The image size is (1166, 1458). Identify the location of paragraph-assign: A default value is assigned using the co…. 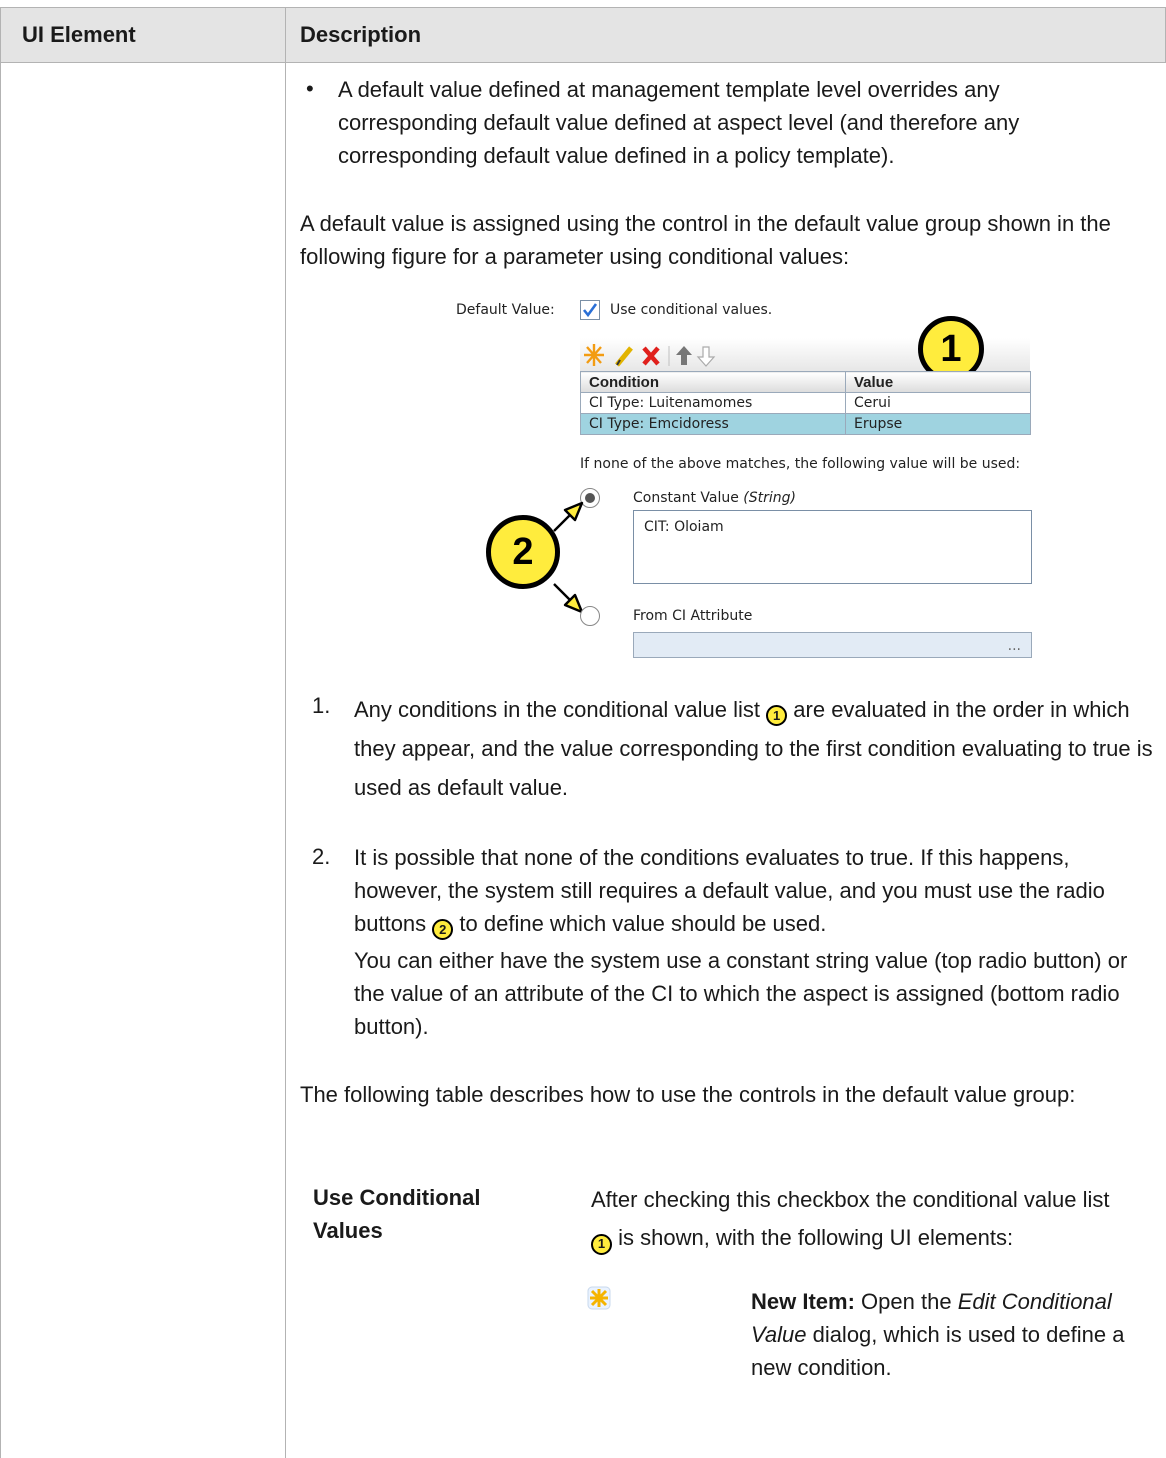
(705, 240).